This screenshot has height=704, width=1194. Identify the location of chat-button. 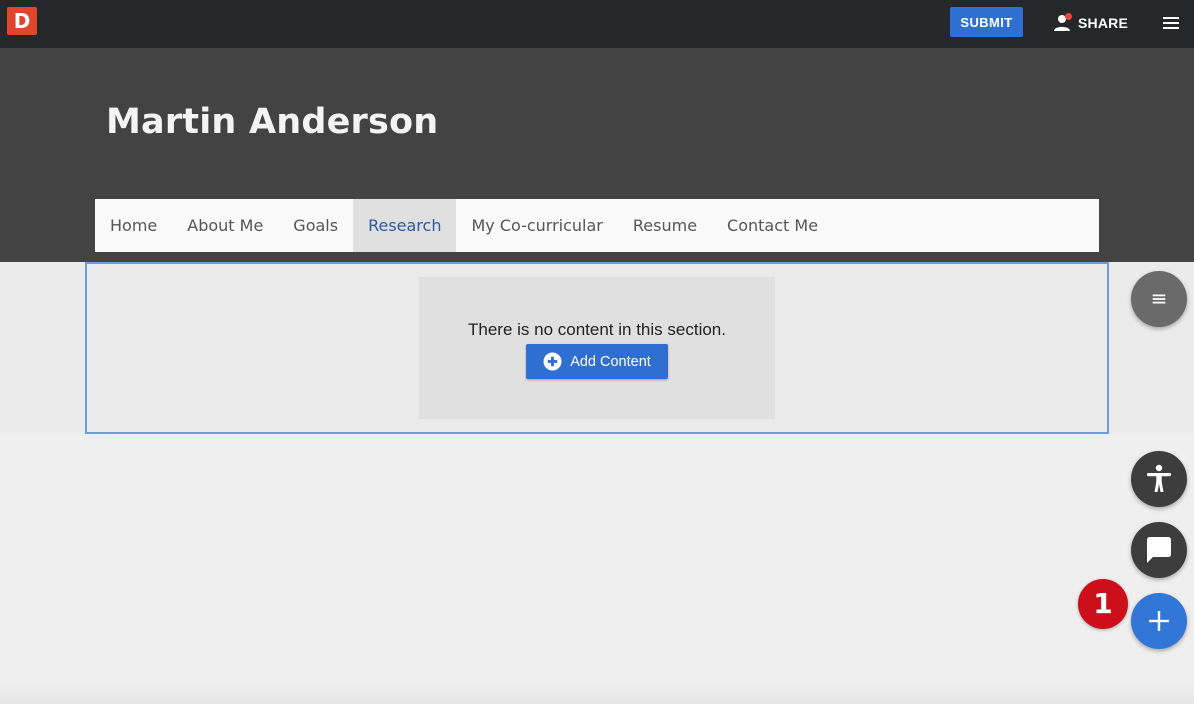
(1159, 550).